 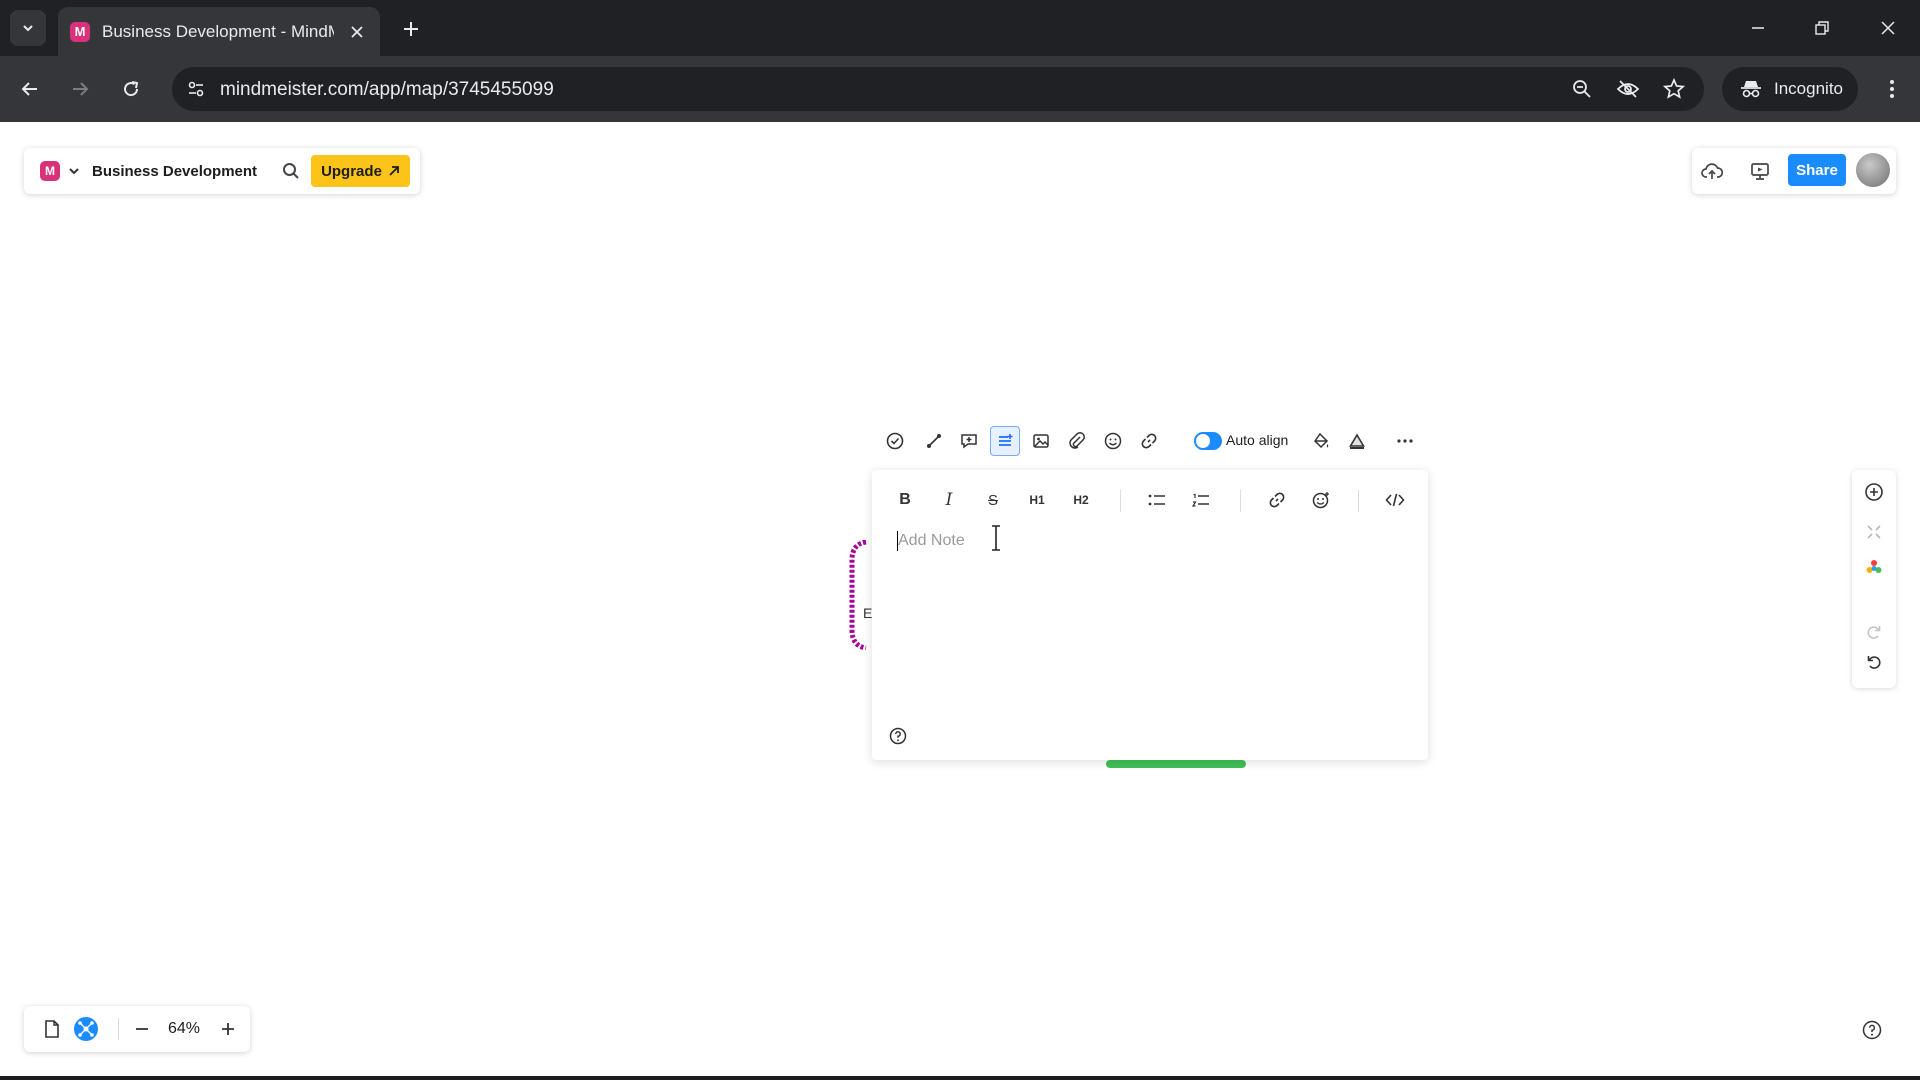 I want to click on code-view-button, so click(x=1395, y=500).